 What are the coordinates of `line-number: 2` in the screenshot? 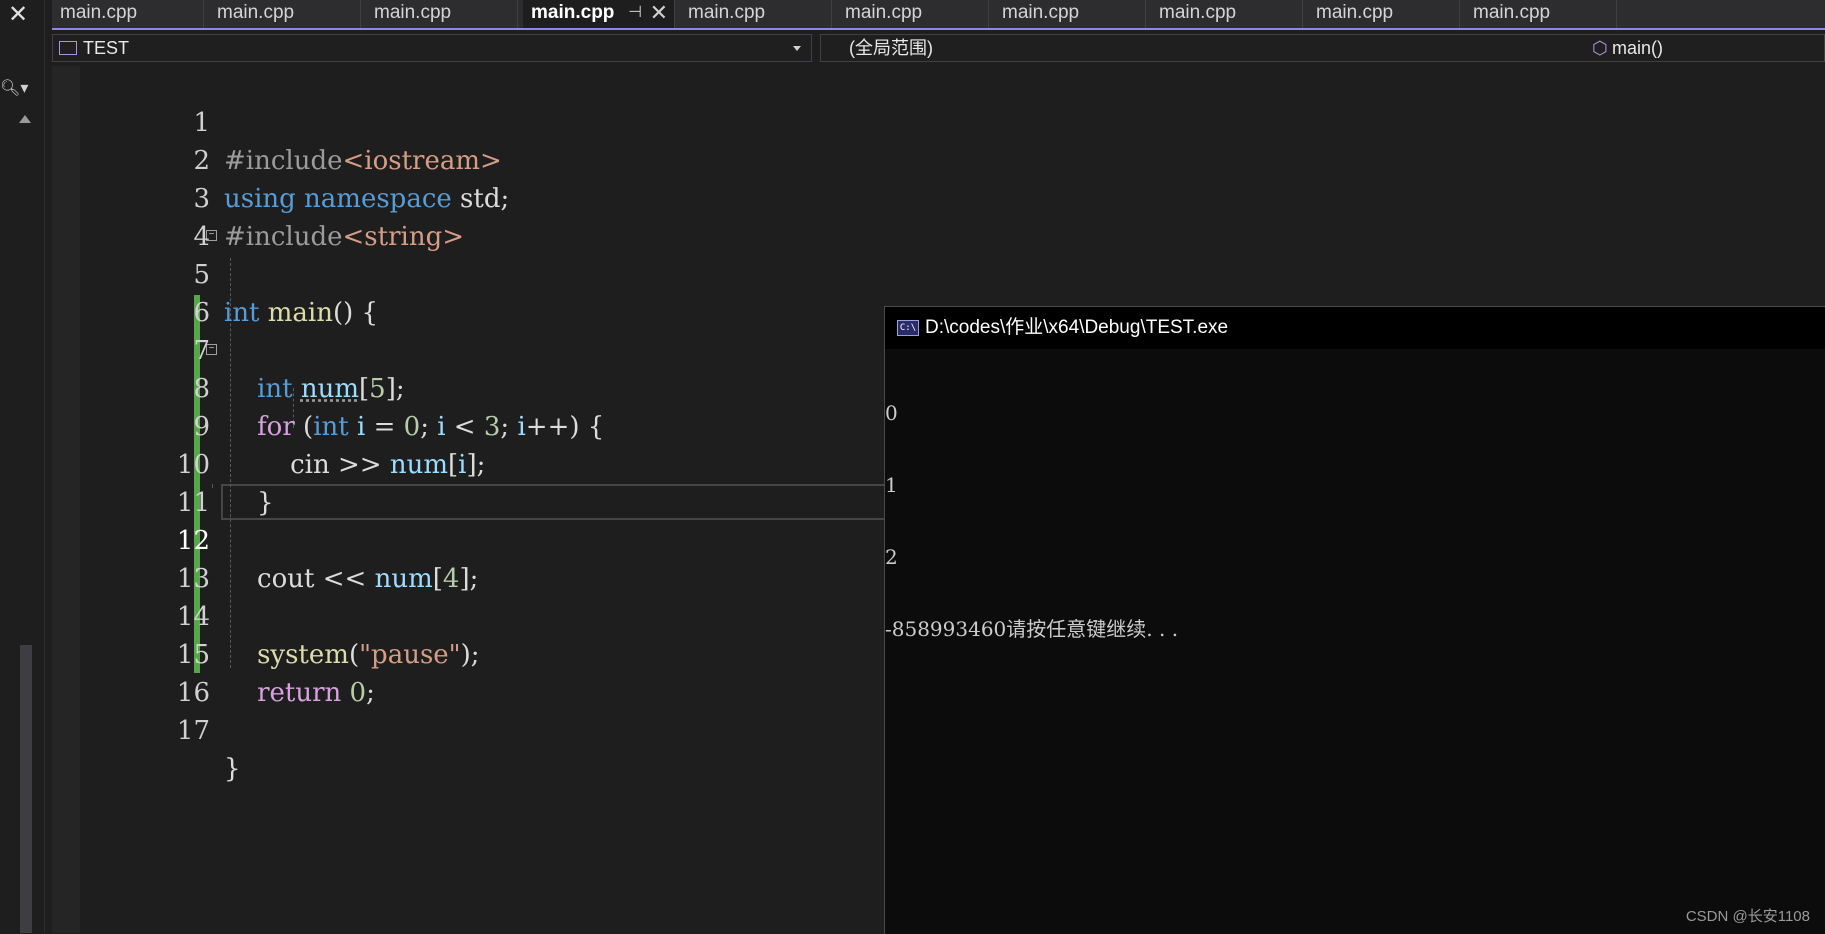 It's located at (201, 161).